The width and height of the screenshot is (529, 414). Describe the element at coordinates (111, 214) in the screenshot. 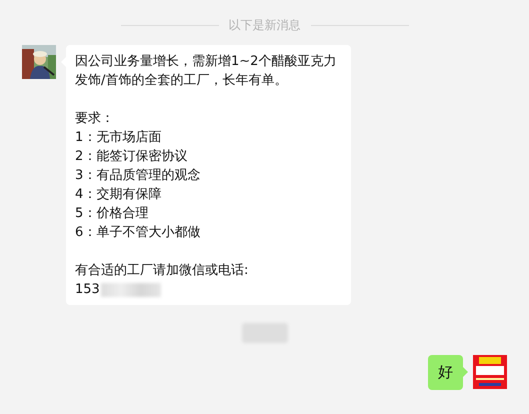

I see `message-text: 5：价格合理` at that location.